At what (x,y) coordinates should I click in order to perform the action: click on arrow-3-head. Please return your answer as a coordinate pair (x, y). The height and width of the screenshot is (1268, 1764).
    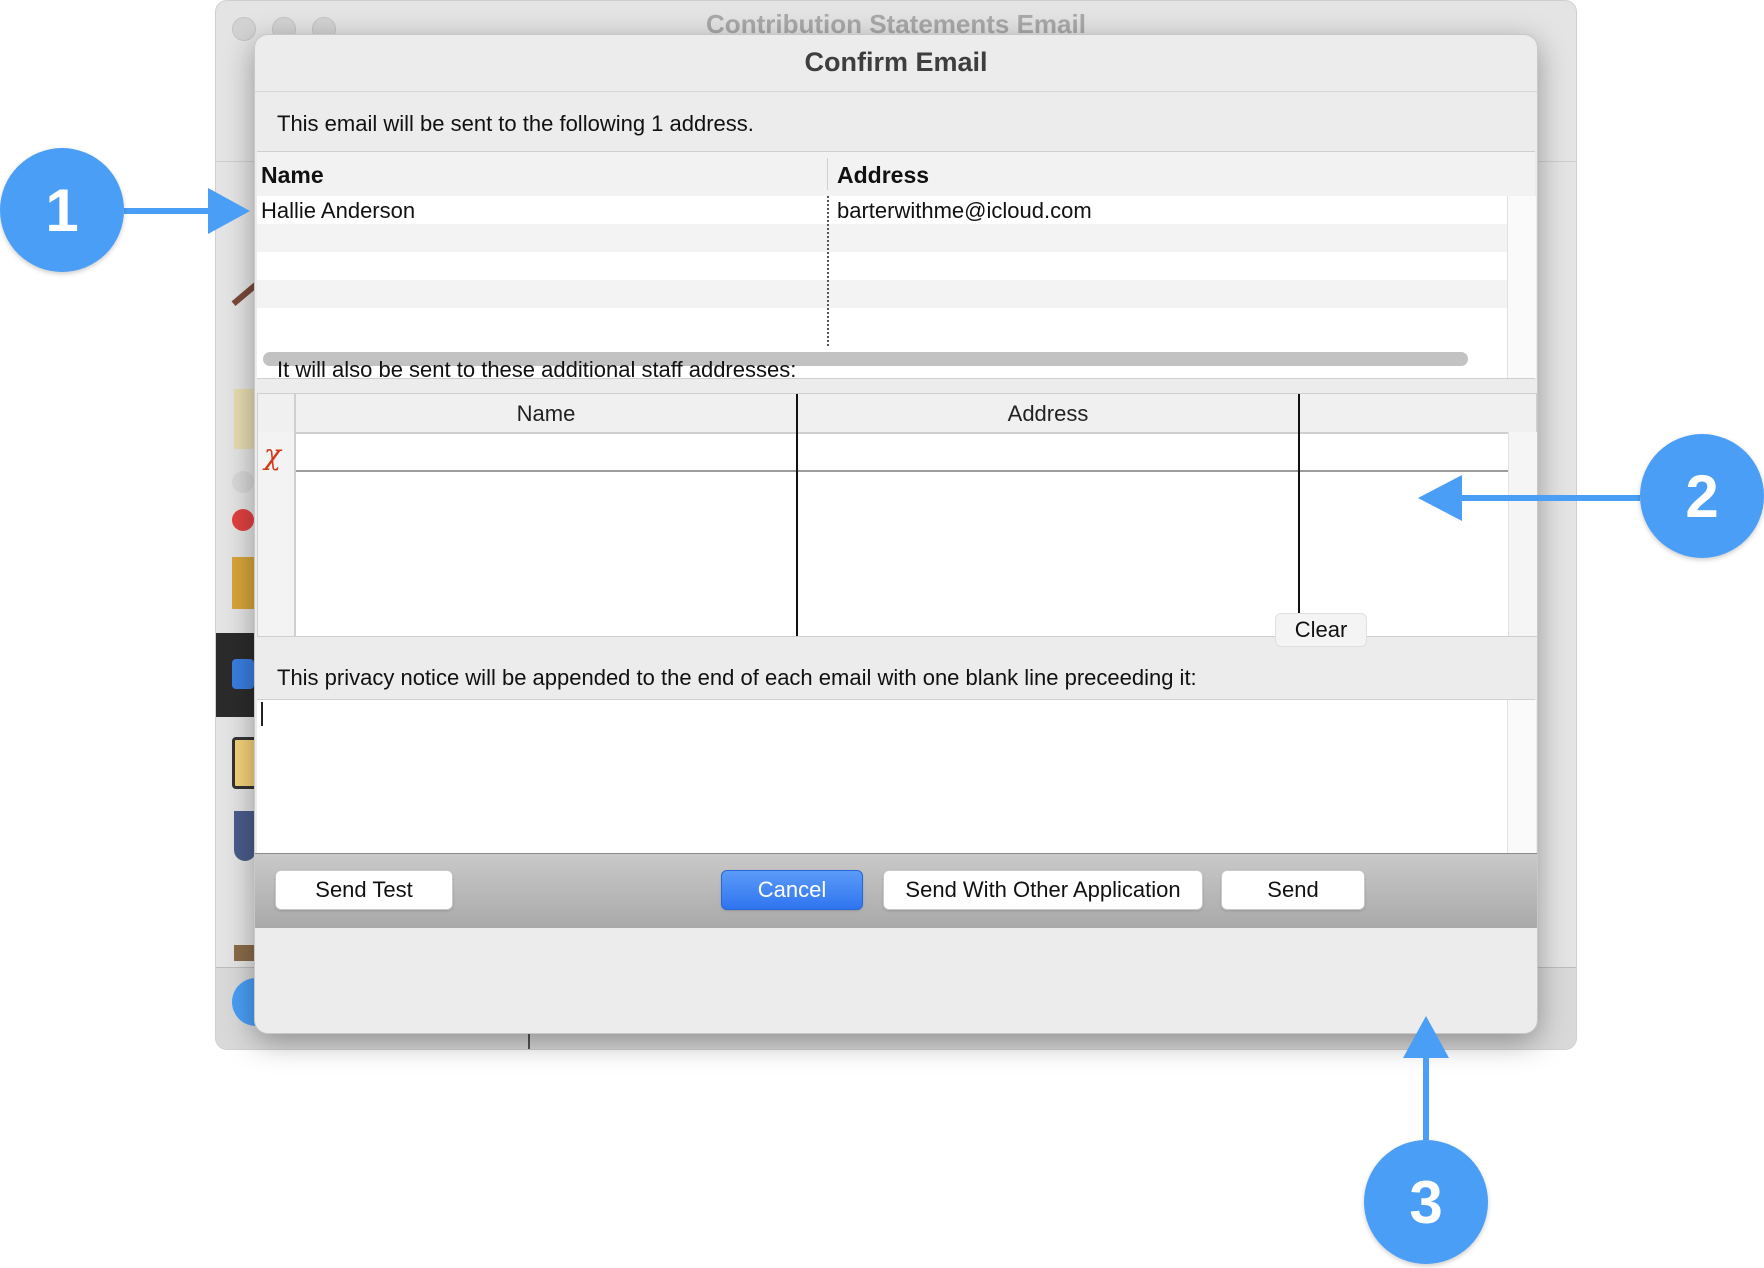
    Looking at the image, I should click on (1426, 1037).